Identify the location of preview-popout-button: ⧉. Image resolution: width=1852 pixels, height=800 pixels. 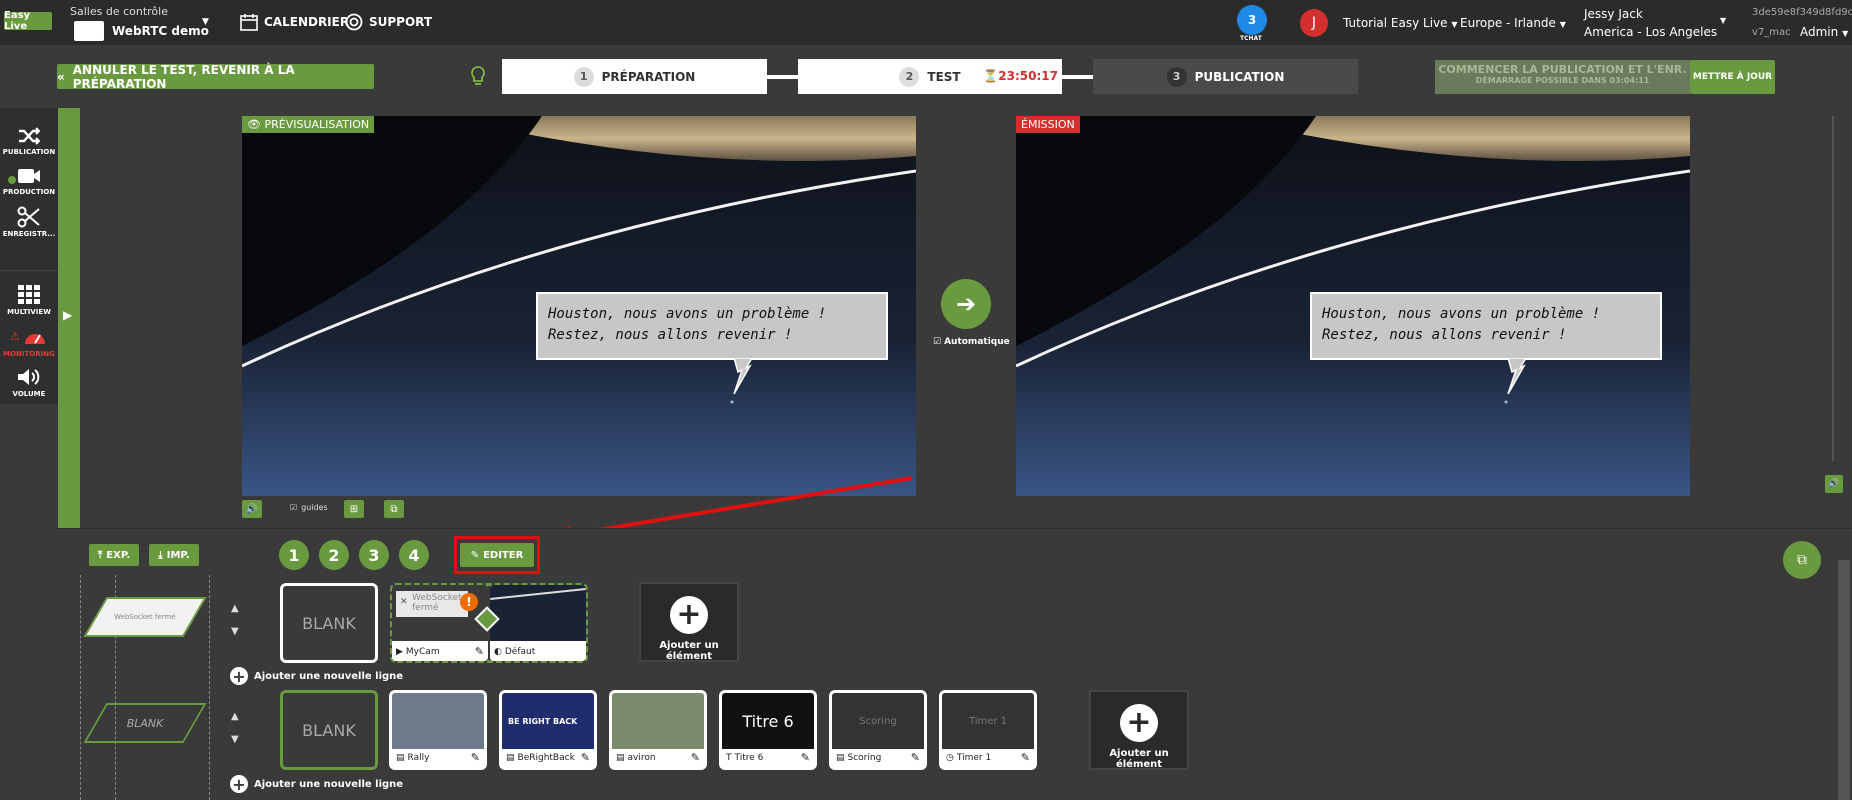
(394, 509).